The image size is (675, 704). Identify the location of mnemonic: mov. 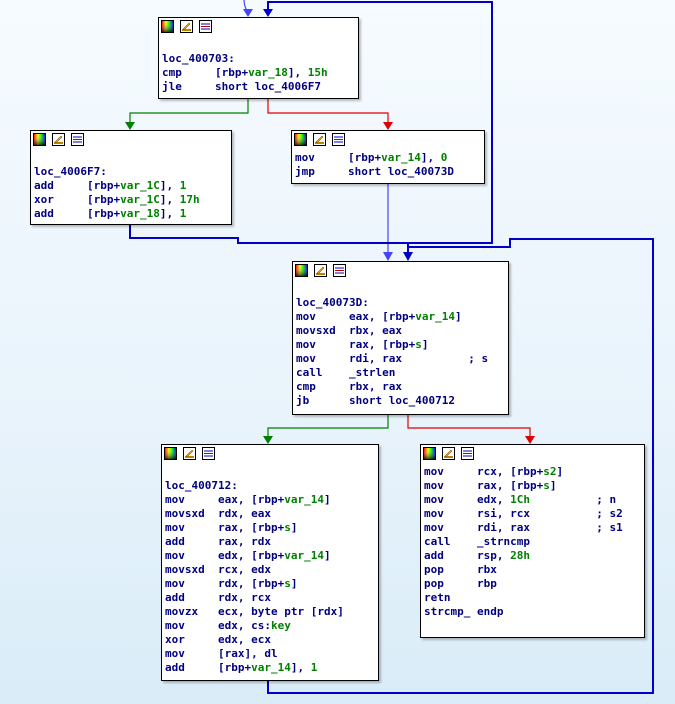
(175, 583).